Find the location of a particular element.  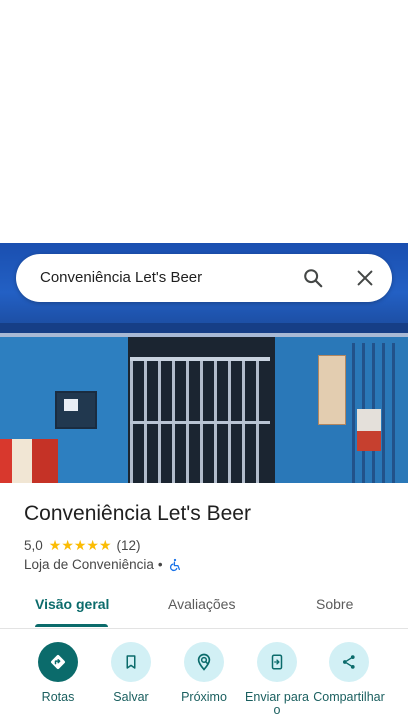

rating-row: 5,0 ★★★★★ (12) is located at coordinates (82, 545).